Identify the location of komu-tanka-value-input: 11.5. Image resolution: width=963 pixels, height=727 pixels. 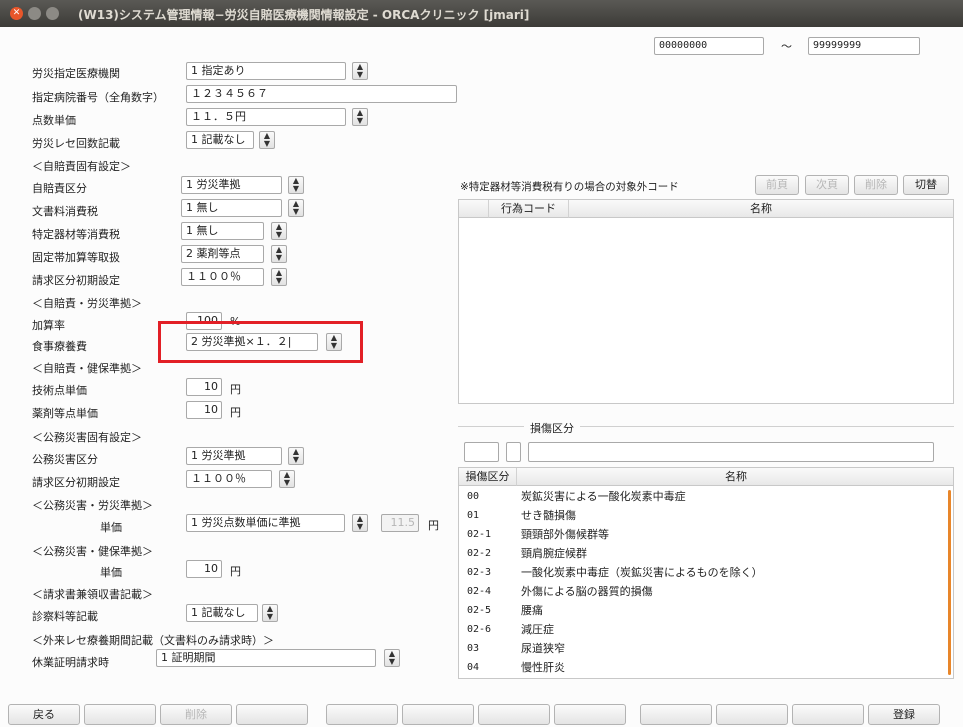
(400, 523).